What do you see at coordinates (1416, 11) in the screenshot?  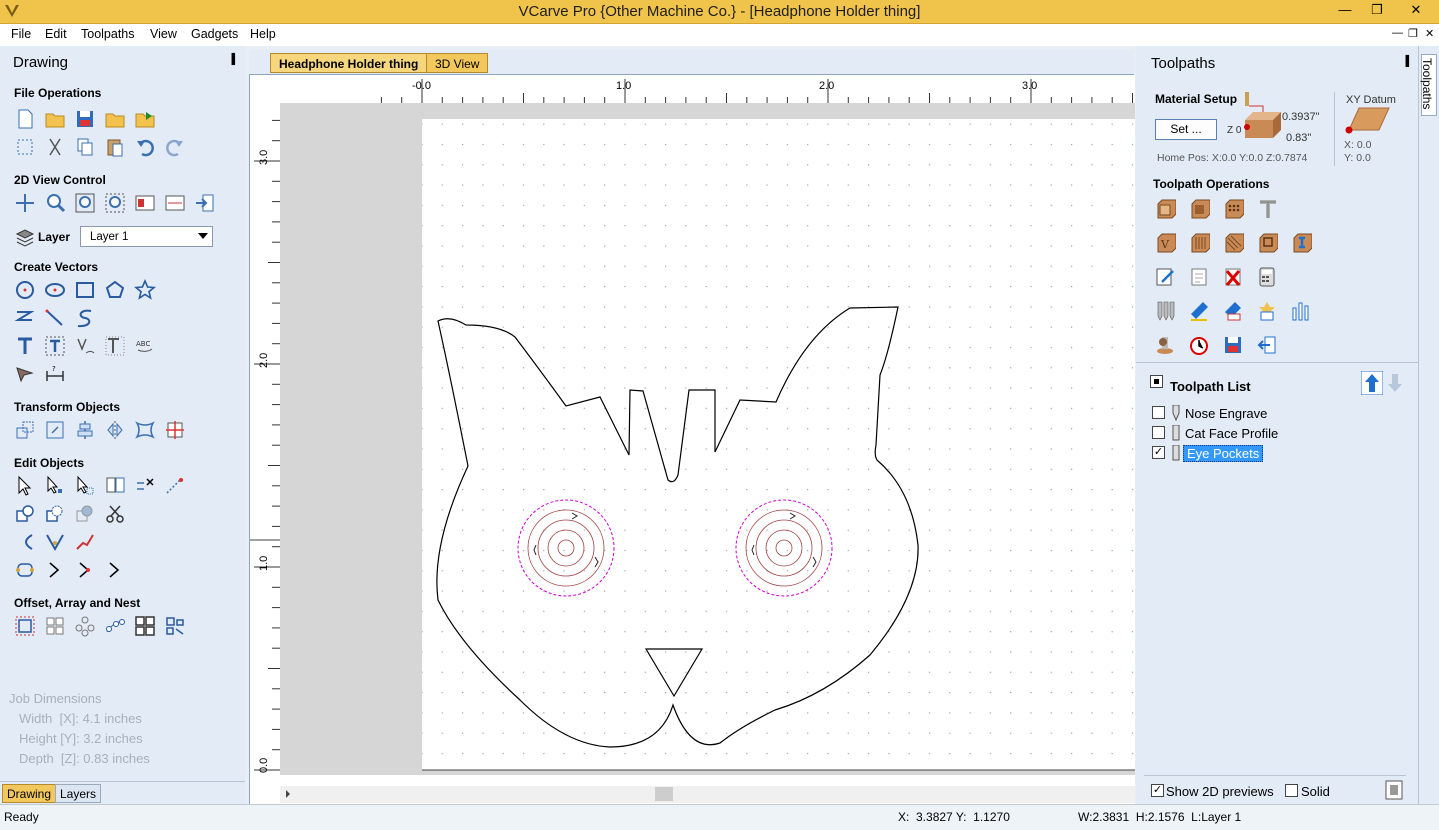 I see `close-button: ✕` at bounding box center [1416, 11].